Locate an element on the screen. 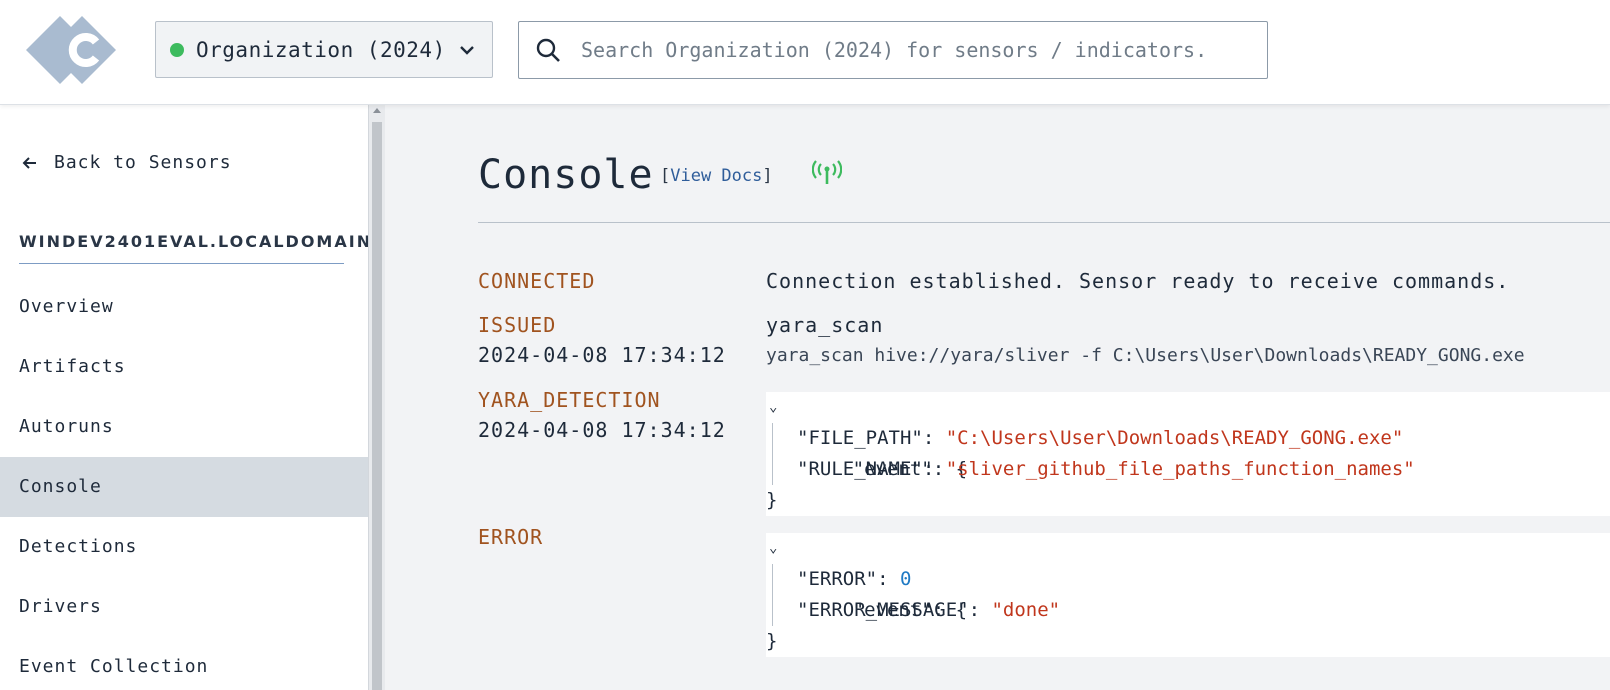  sidebar-item-event-collection: Event Collection is located at coordinates (184, 663).